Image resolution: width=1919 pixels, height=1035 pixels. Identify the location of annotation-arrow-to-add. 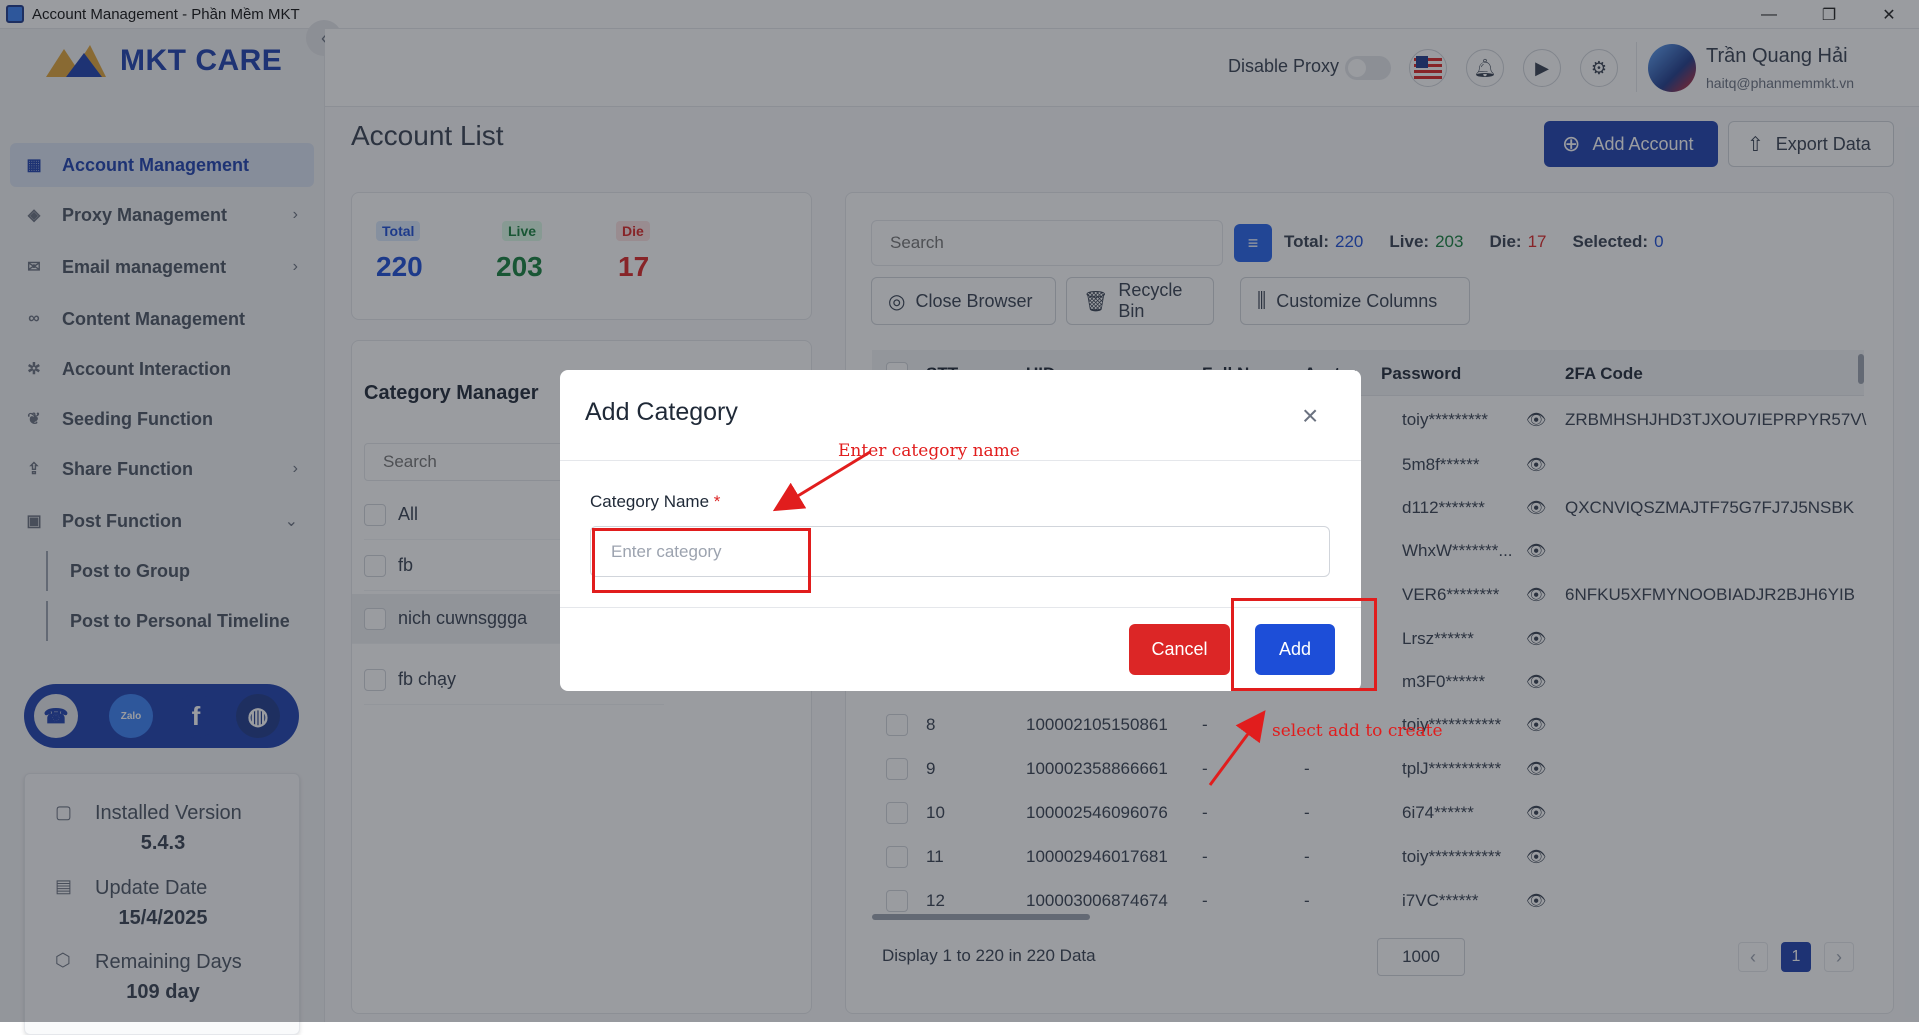
(1237, 748).